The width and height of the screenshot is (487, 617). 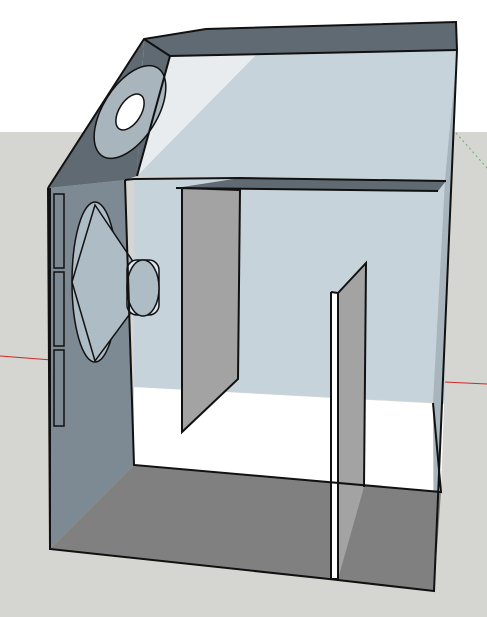 I want to click on speaker-dust-cap, so click(x=143, y=288).